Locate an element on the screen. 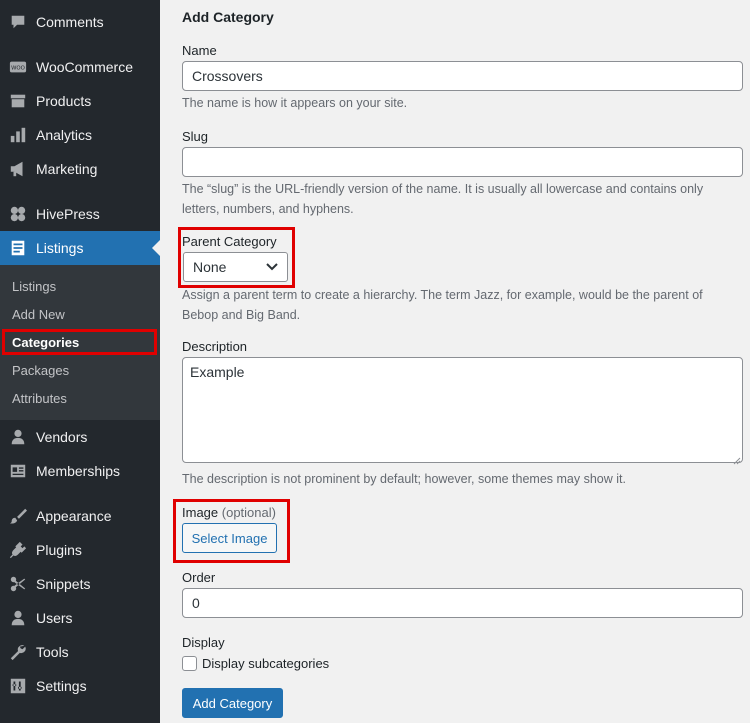 The height and width of the screenshot is (723, 750). display-subcategories-label: Display subcategories is located at coordinates (265, 663).